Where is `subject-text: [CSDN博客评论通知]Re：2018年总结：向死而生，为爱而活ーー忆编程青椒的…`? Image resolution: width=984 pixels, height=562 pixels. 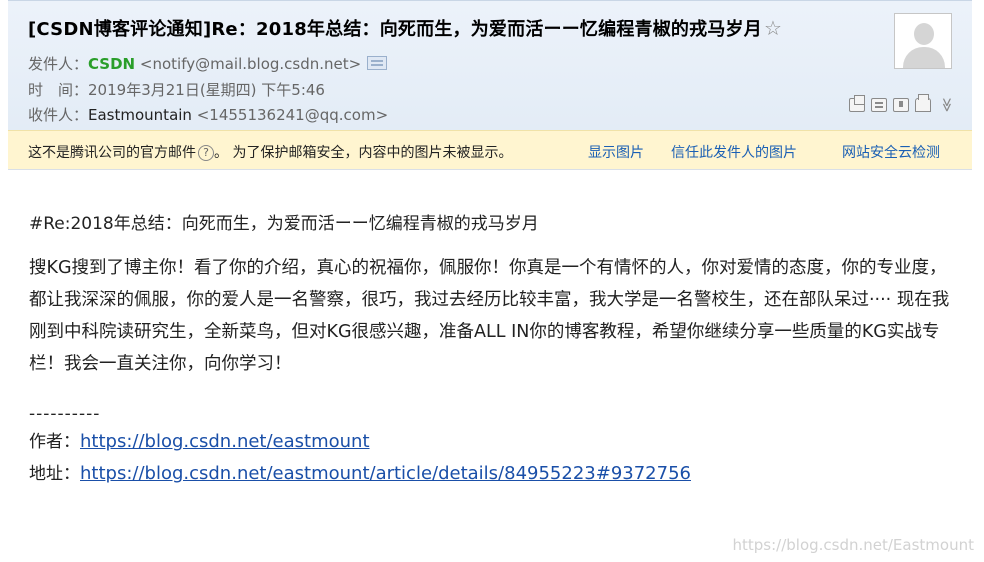 subject-text: [CSDN博客评论通知]Re：2018年总结：向死而生，为爱而活ーー忆编程青椒的… is located at coordinates (395, 29).